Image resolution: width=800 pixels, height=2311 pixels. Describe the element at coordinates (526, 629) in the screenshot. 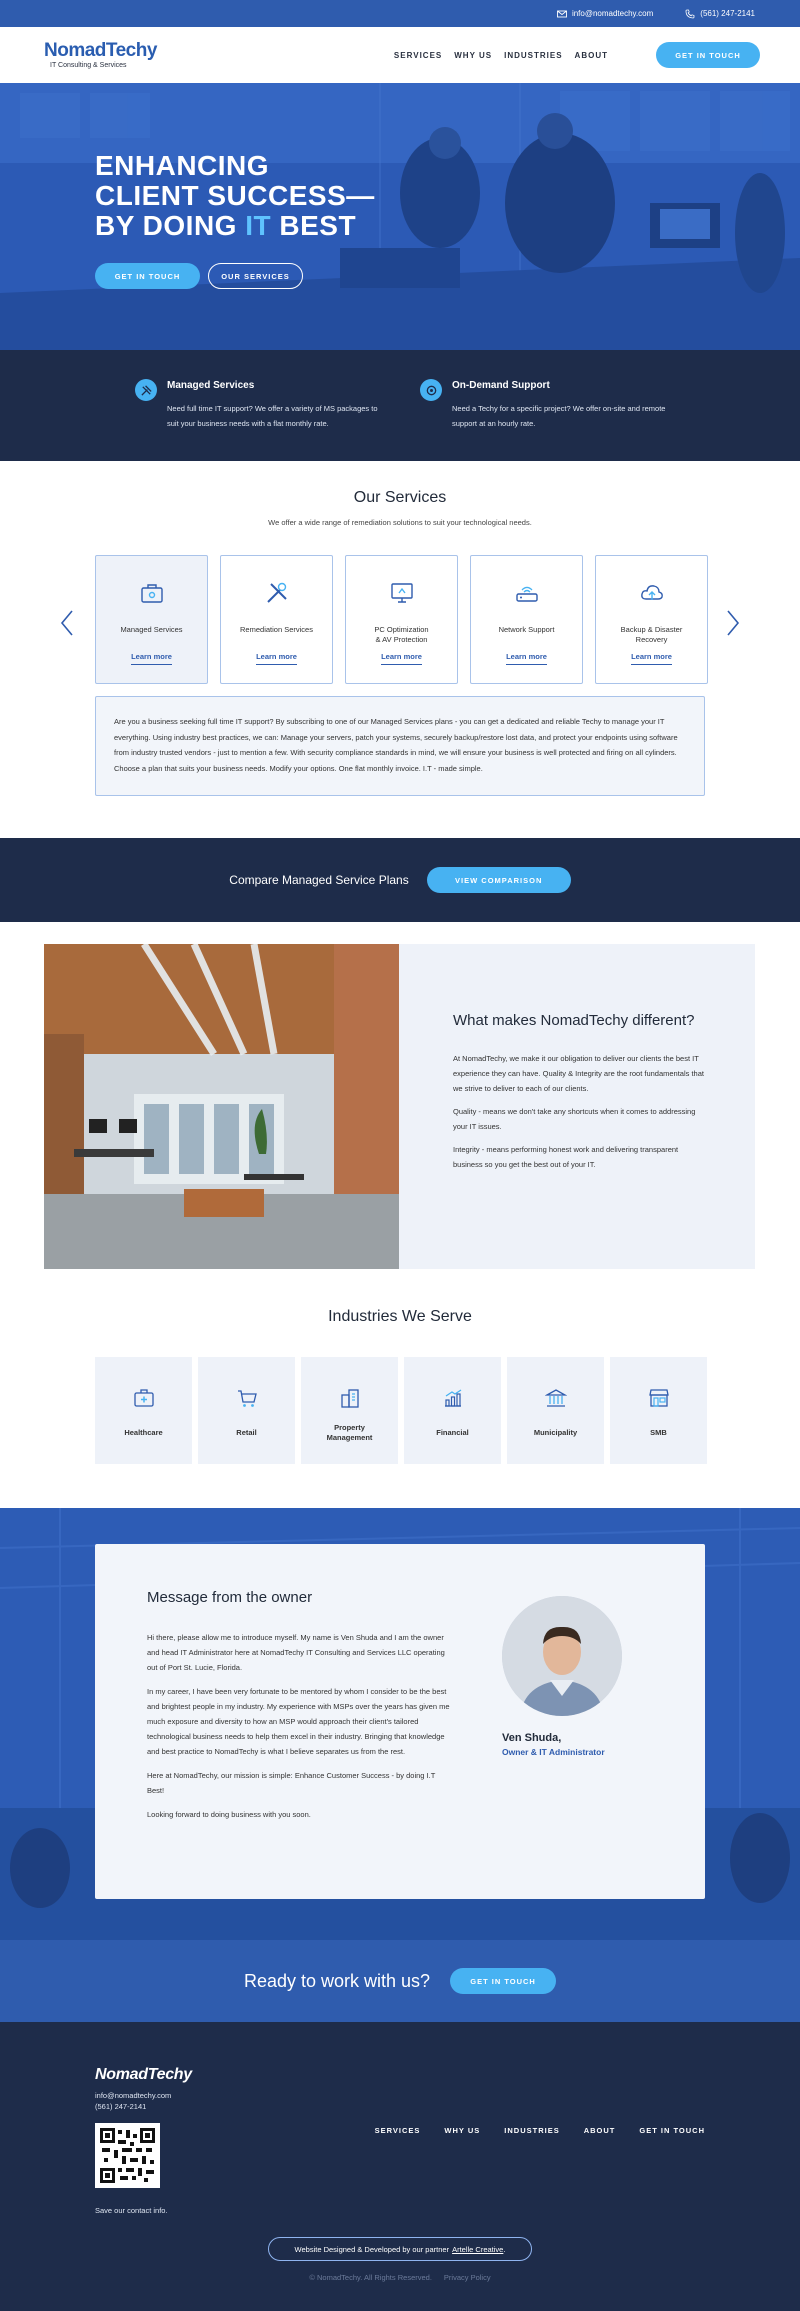

I see `service-card-name: Network Support` at that location.